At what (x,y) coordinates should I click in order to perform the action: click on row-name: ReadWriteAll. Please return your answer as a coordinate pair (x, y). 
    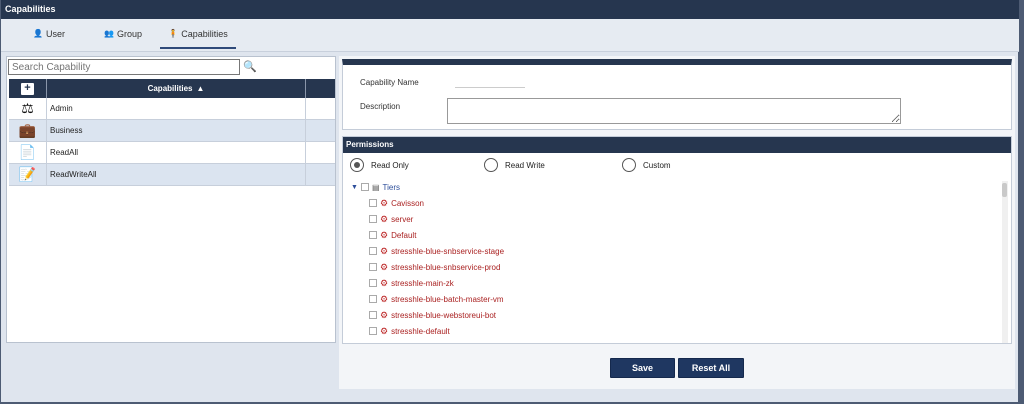
    Looking at the image, I should click on (176, 174).